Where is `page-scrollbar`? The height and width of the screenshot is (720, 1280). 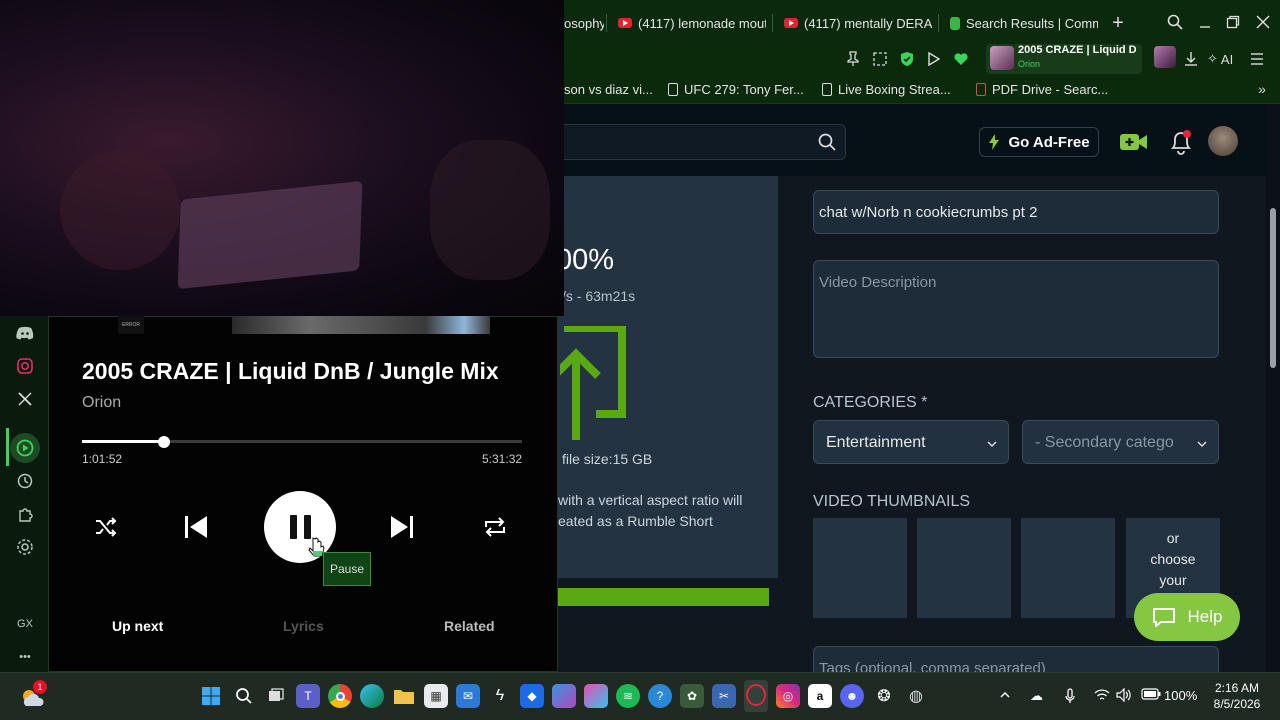
page-scrollbar is located at coordinates (1273, 388).